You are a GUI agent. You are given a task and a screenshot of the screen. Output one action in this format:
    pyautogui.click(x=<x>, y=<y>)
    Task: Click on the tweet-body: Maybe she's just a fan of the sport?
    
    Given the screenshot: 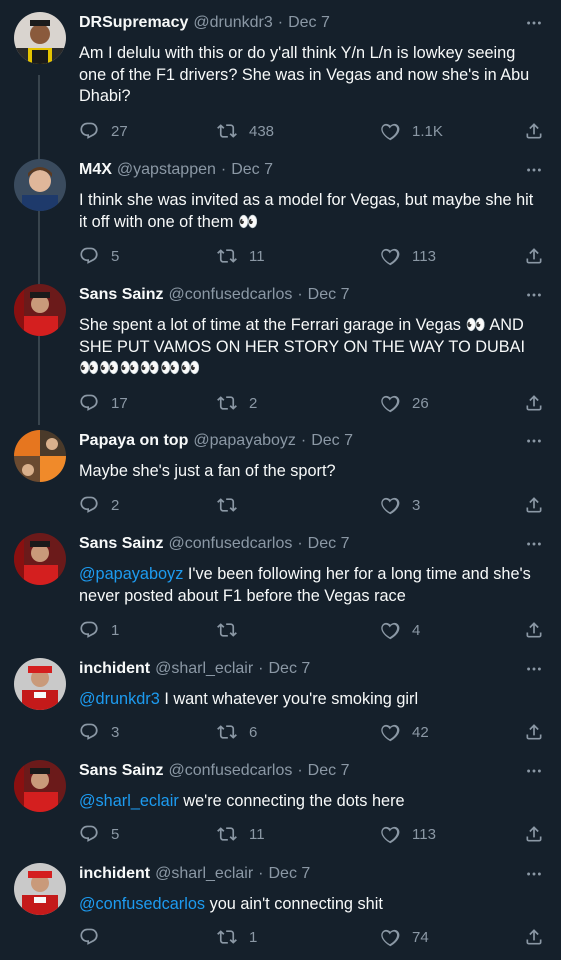 What is the action you would take?
    pyautogui.click(x=207, y=471)
    